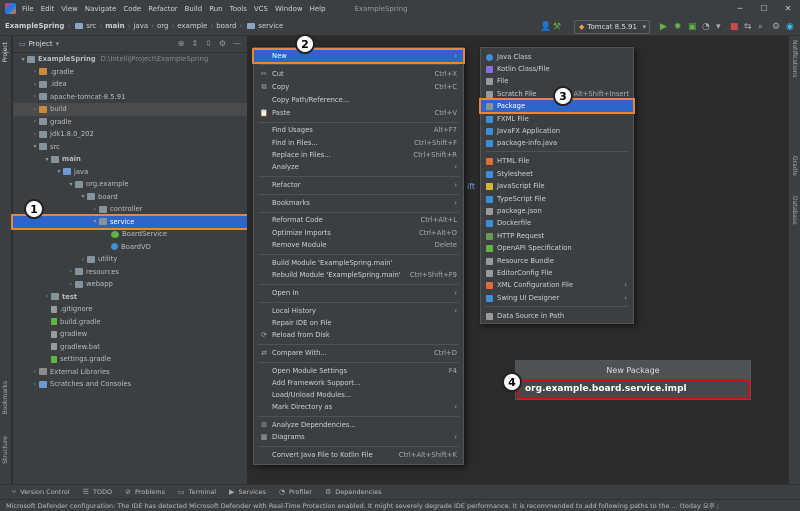  What do you see at coordinates (130, 134) in the screenshot?
I see `tree-item-jdk: › jdk1.8.0_202` at bounding box center [130, 134].